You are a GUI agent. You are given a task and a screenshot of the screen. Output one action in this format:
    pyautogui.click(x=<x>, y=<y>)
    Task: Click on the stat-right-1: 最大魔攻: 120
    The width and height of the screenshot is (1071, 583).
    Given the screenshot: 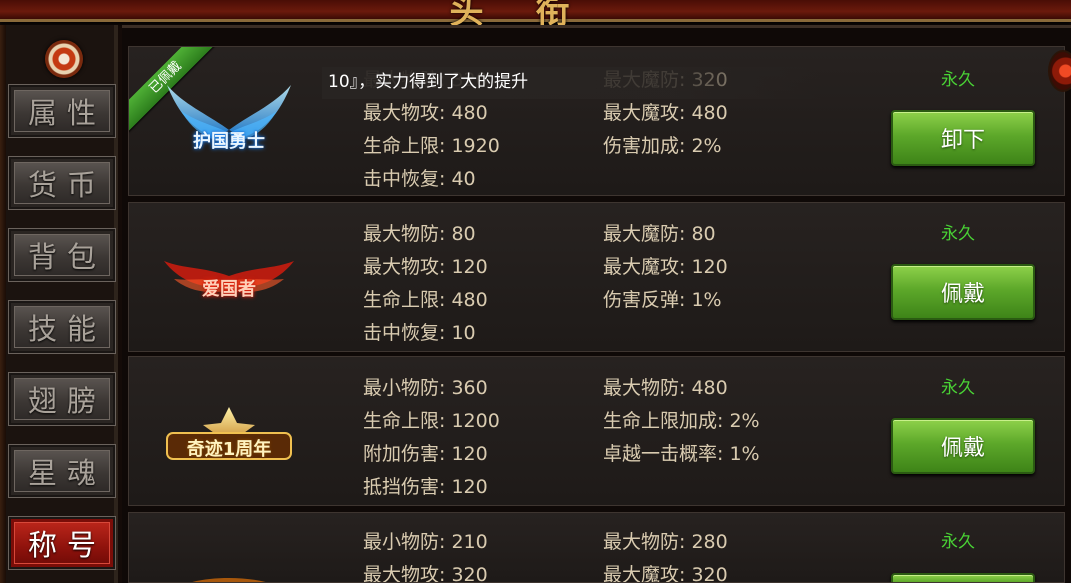 What is the action you would take?
    pyautogui.click(x=665, y=267)
    